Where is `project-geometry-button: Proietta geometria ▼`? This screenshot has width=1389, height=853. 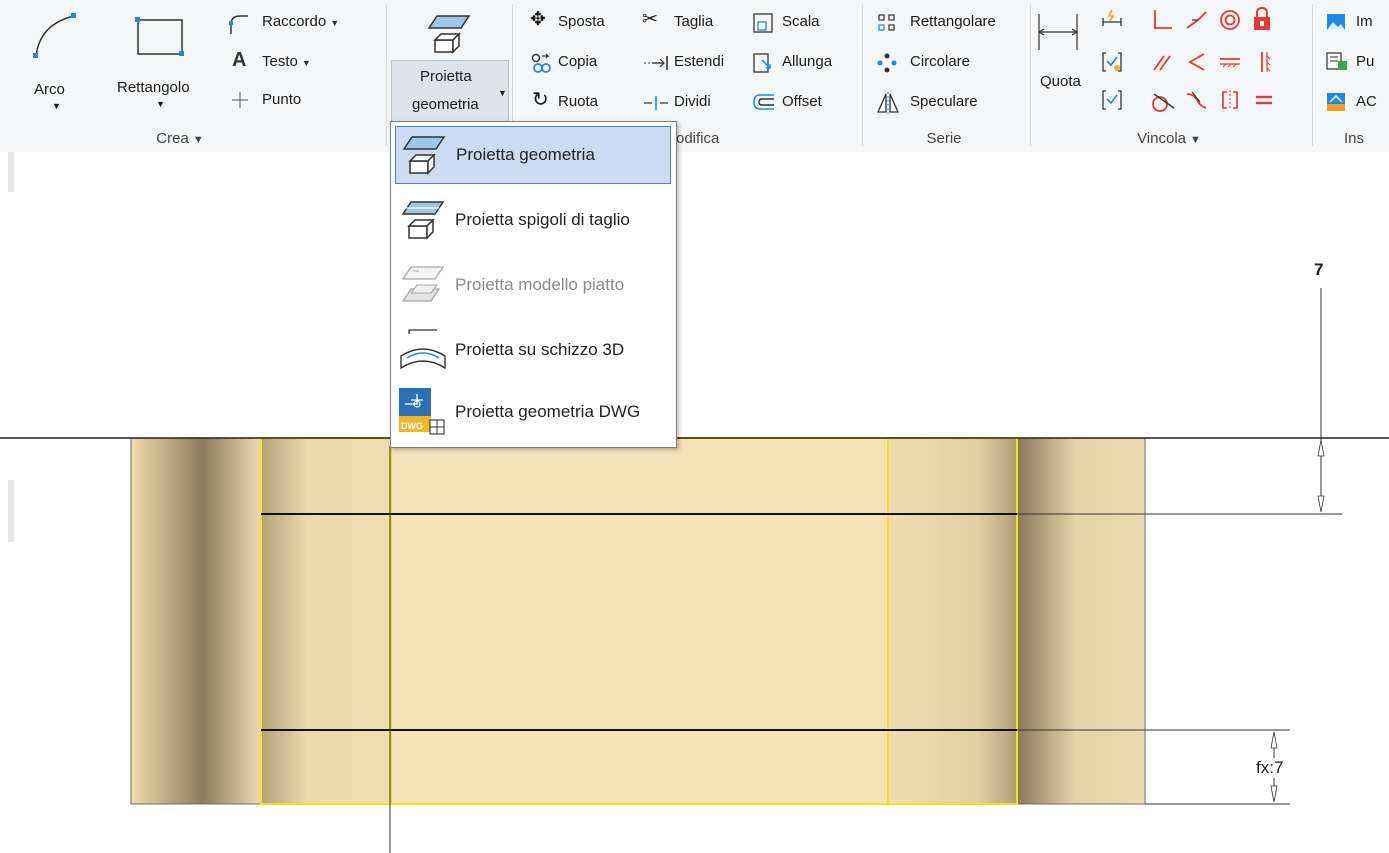
project-geometry-button: Proietta geometria ▼ is located at coordinates (450, 92).